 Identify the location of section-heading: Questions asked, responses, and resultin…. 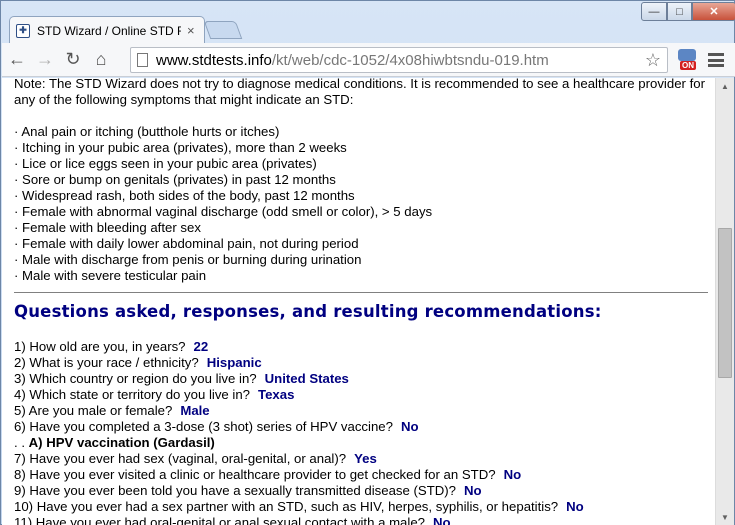
(308, 311).